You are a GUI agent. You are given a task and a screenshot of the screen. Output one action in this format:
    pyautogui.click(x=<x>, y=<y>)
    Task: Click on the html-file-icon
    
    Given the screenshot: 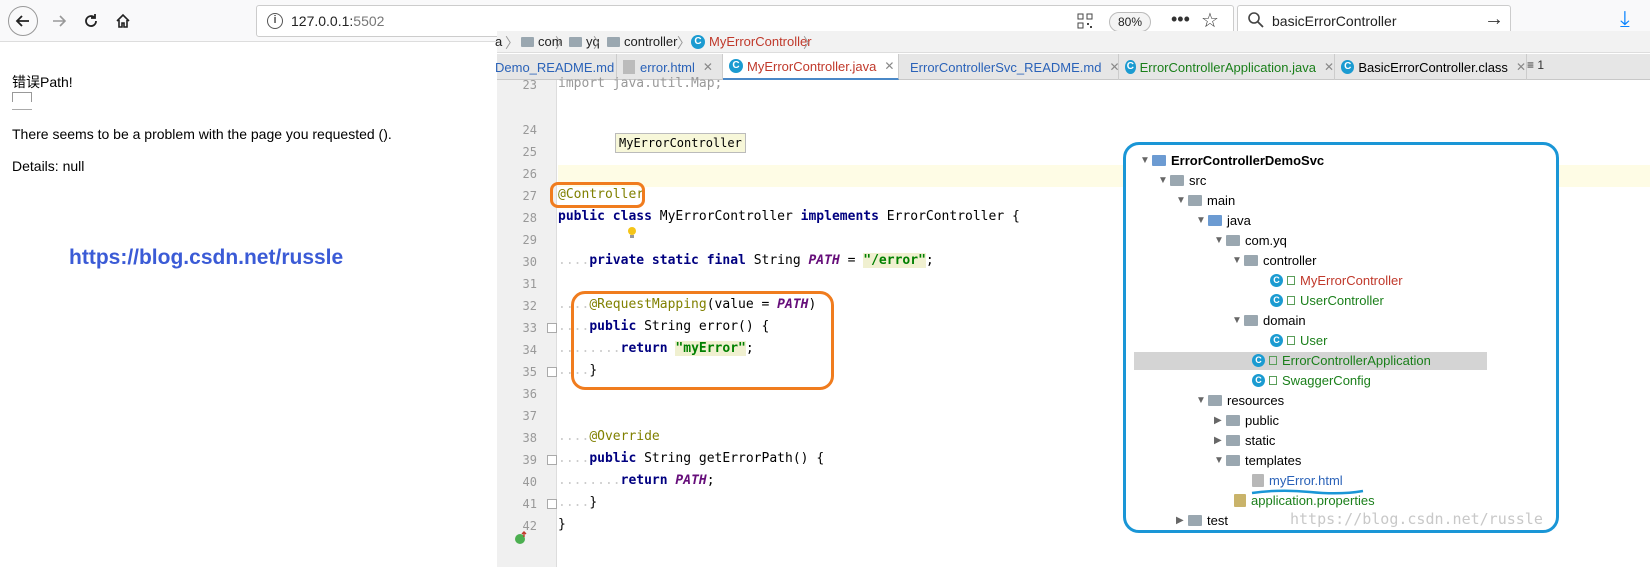 What is the action you would take?
    pyautogui.click(x=1258, y=480)
    